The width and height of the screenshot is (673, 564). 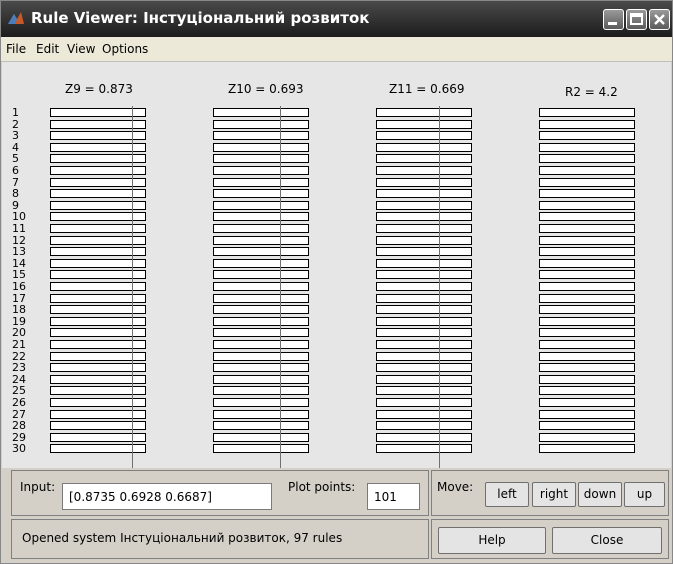 What do you see at coordinates (613, 19) in the screenshot?
I see `minimize-button` at bounding box center [613, 19].